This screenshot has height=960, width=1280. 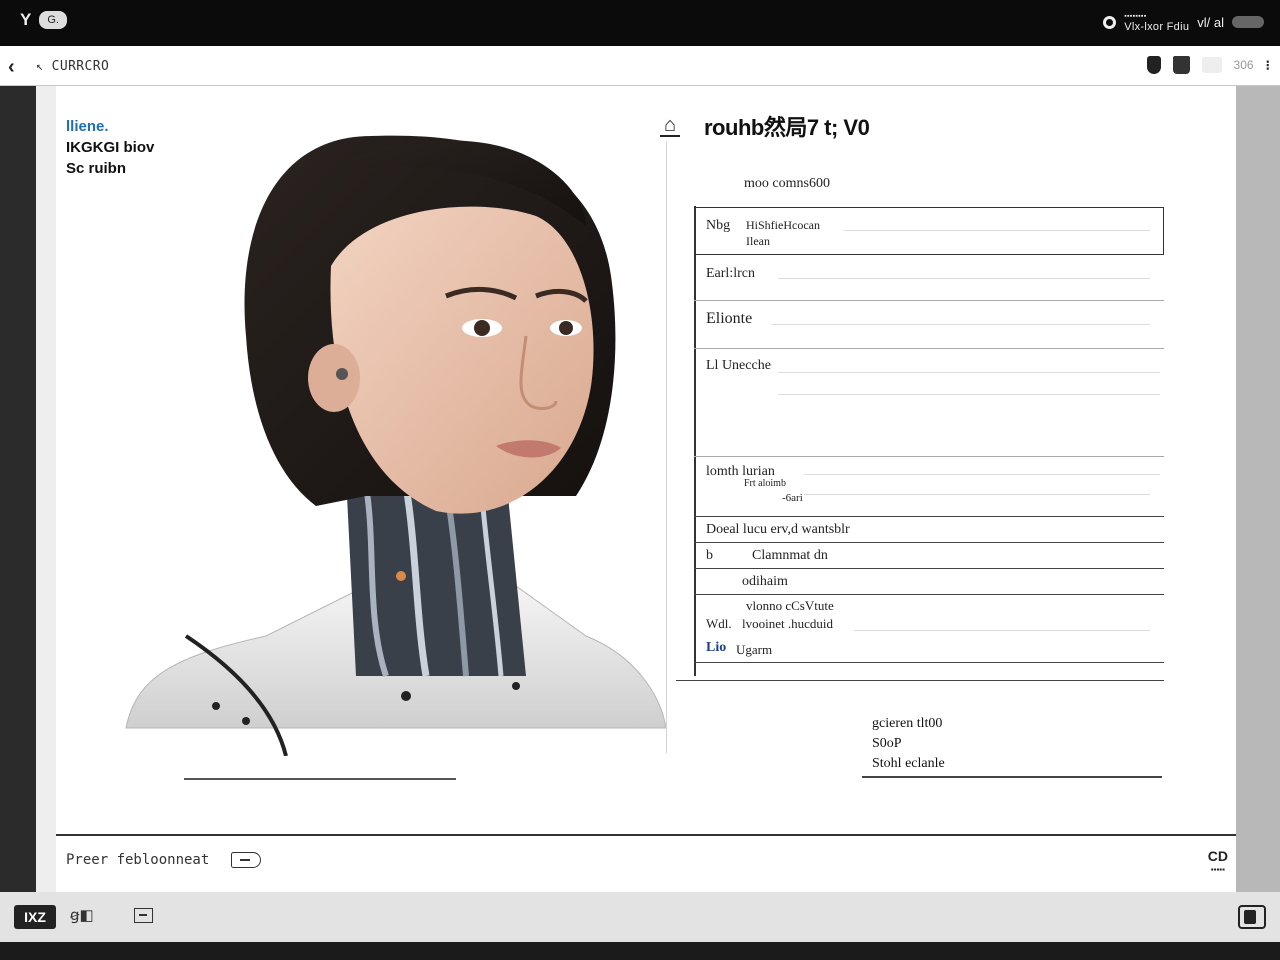 I want to click on signature-line-1: gcieren tlt00, so click(x=907, y=723).